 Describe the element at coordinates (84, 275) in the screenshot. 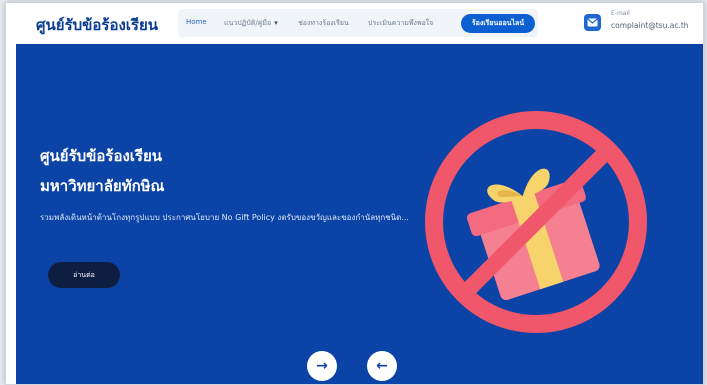

I see `read-more-button: อ่านต่อ` at that location.